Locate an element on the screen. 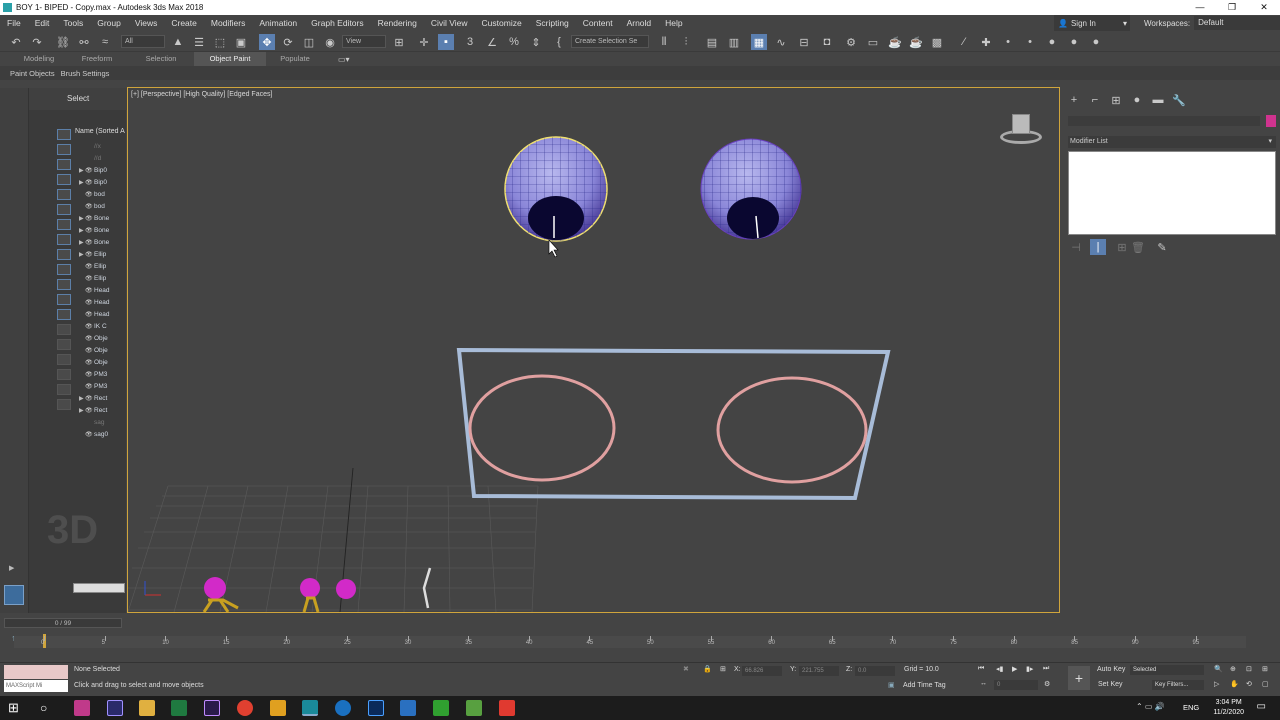 Image resolution: width=1280 pixels, height=720 pixels. configure-modifier-sets-icon: ✎ is located at coordinates (1162, 247).